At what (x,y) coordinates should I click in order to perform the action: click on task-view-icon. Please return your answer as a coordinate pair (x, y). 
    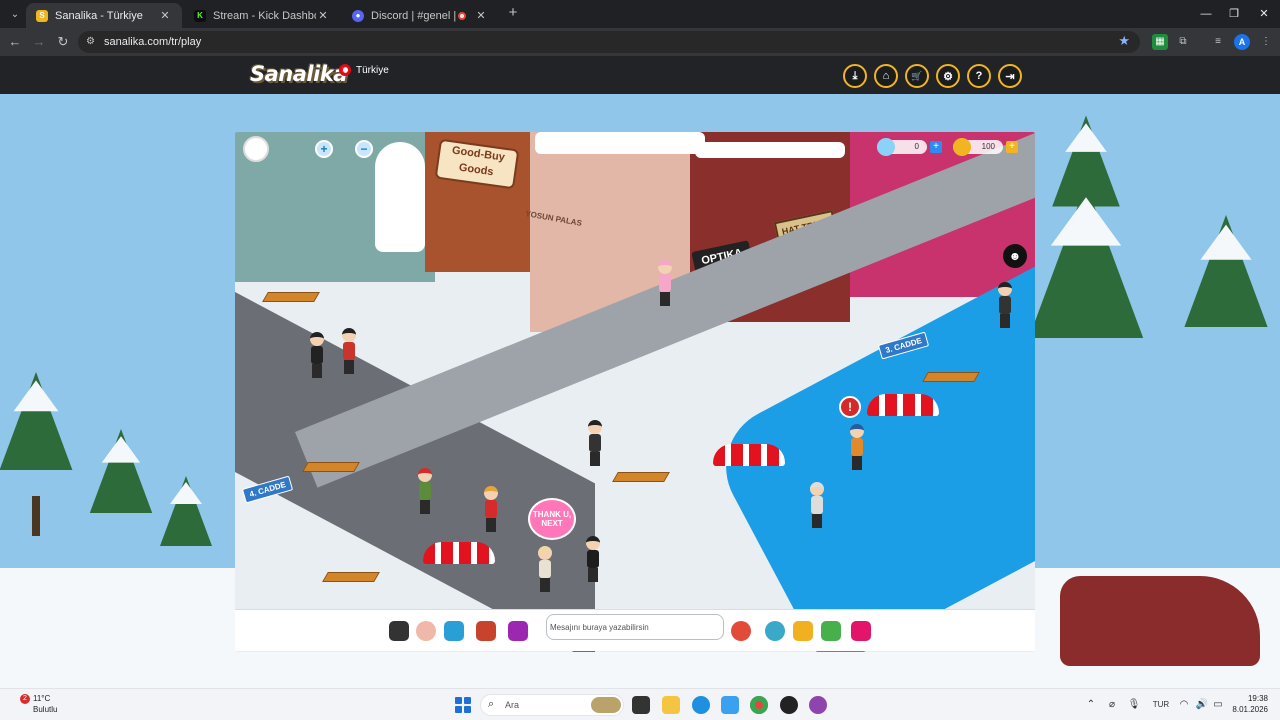
    Looking at the image, I should click on (641, 705).